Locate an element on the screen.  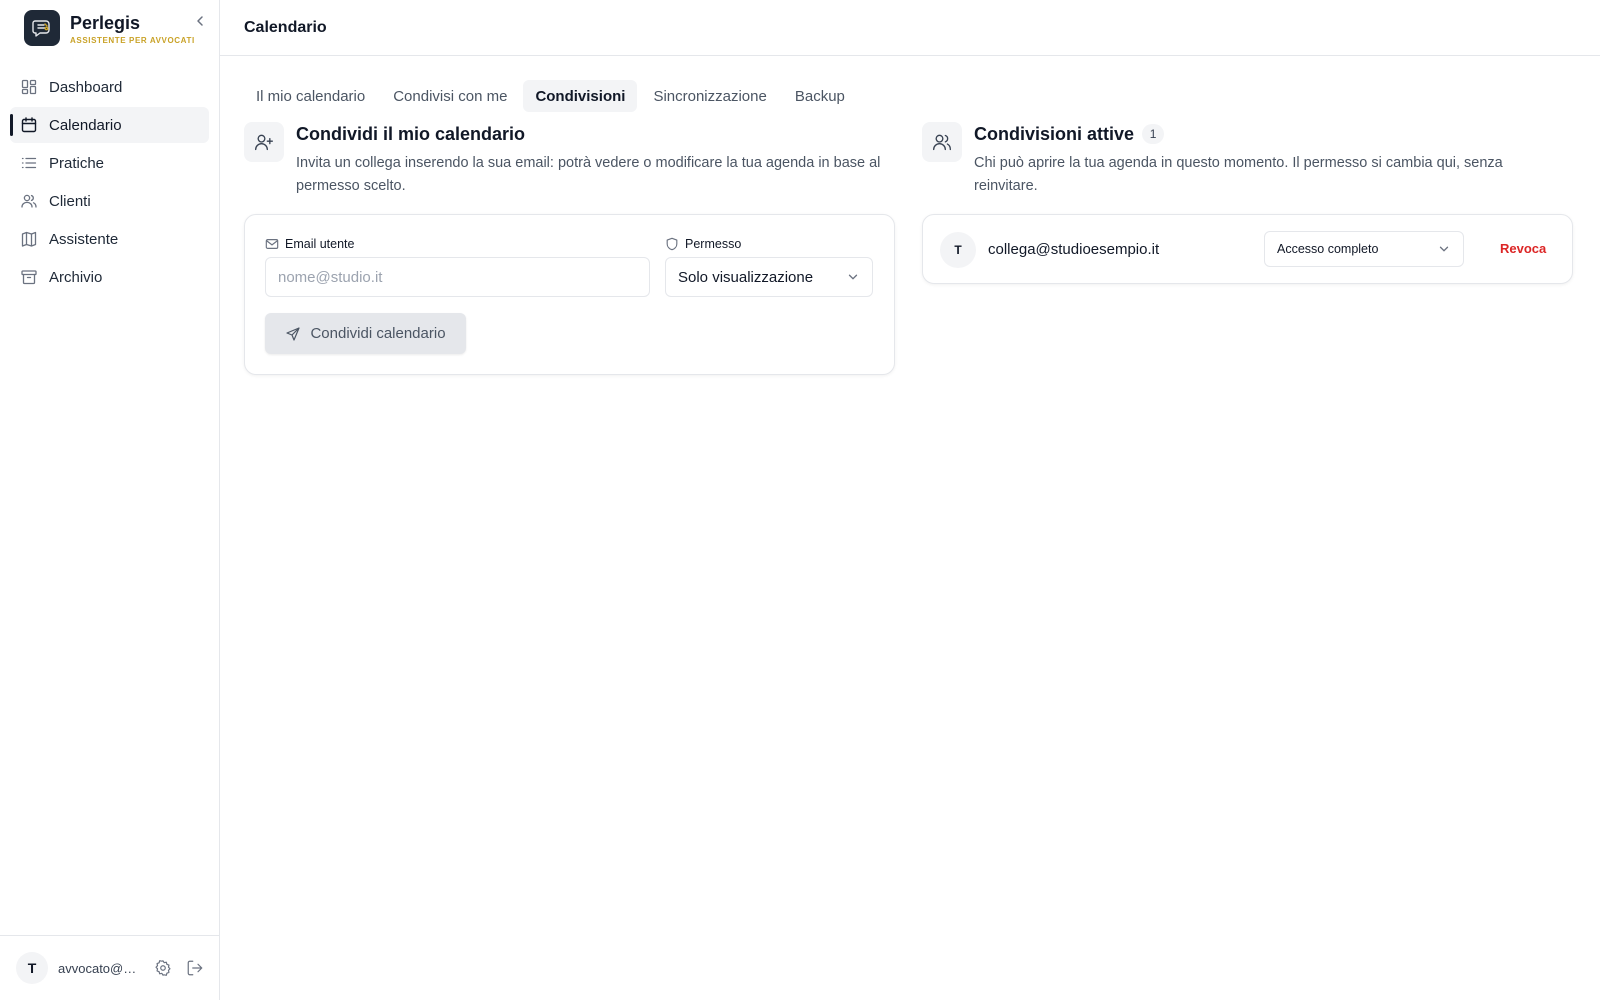
share-permission-select: Accesso completo is located at coordinates (1364, 249).